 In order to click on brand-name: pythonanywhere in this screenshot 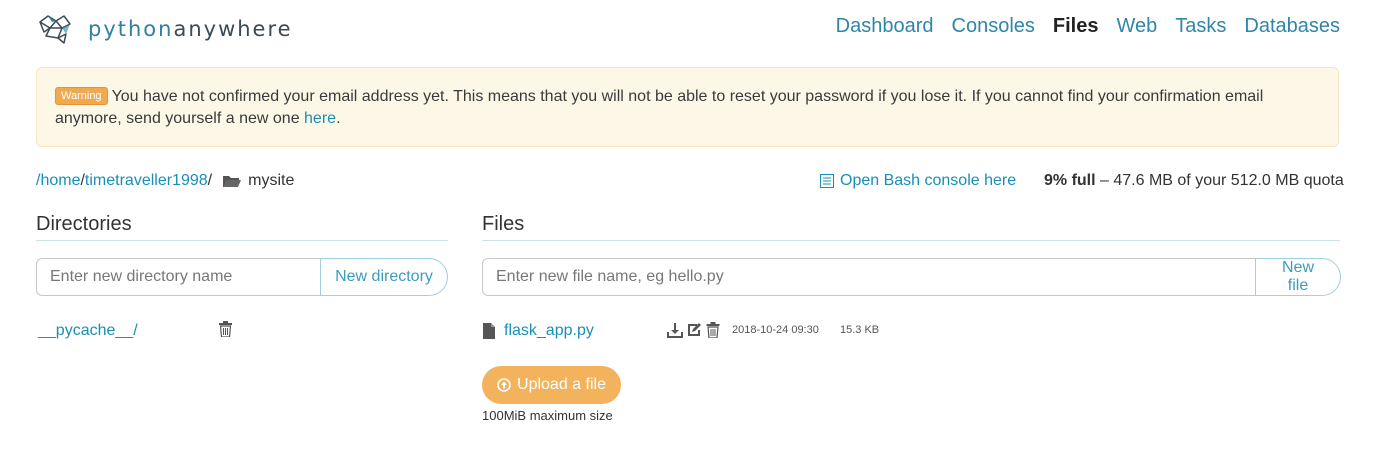, I will do `click(190, 29)`.